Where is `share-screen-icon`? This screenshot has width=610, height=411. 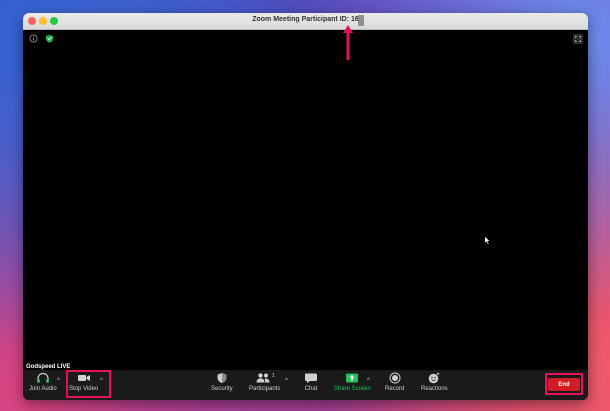 share-screen-icon is located at coordinates (352, 378).